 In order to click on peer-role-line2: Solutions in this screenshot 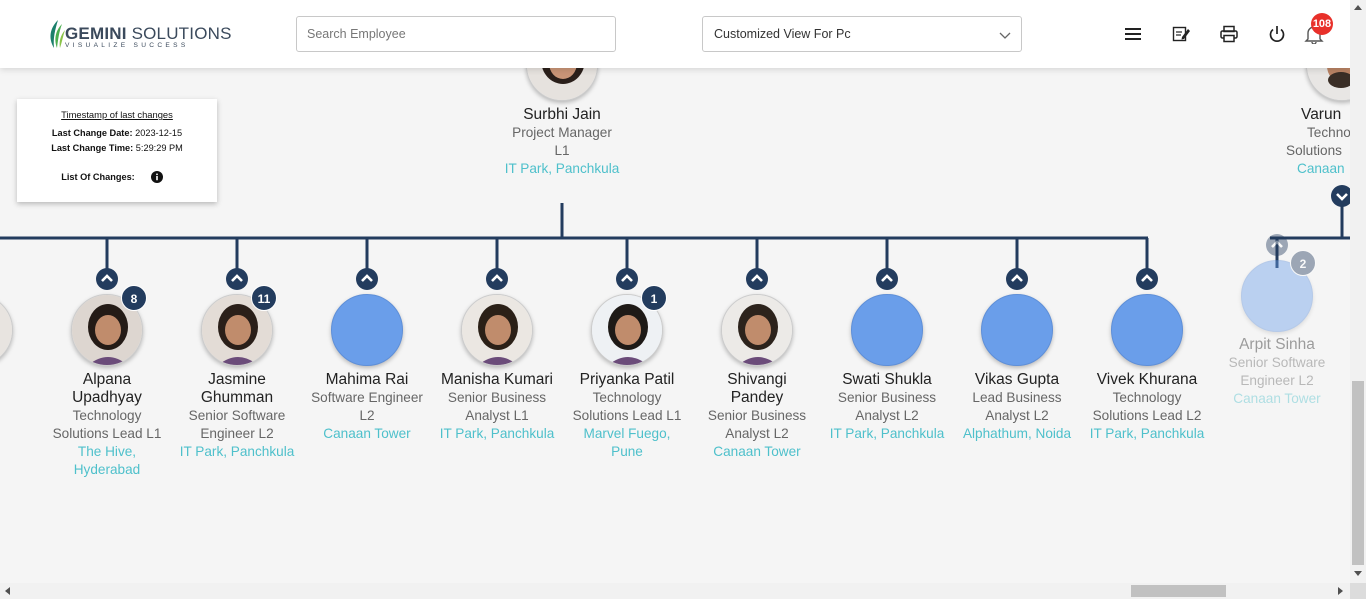, I will do `click(1314, 150)`.